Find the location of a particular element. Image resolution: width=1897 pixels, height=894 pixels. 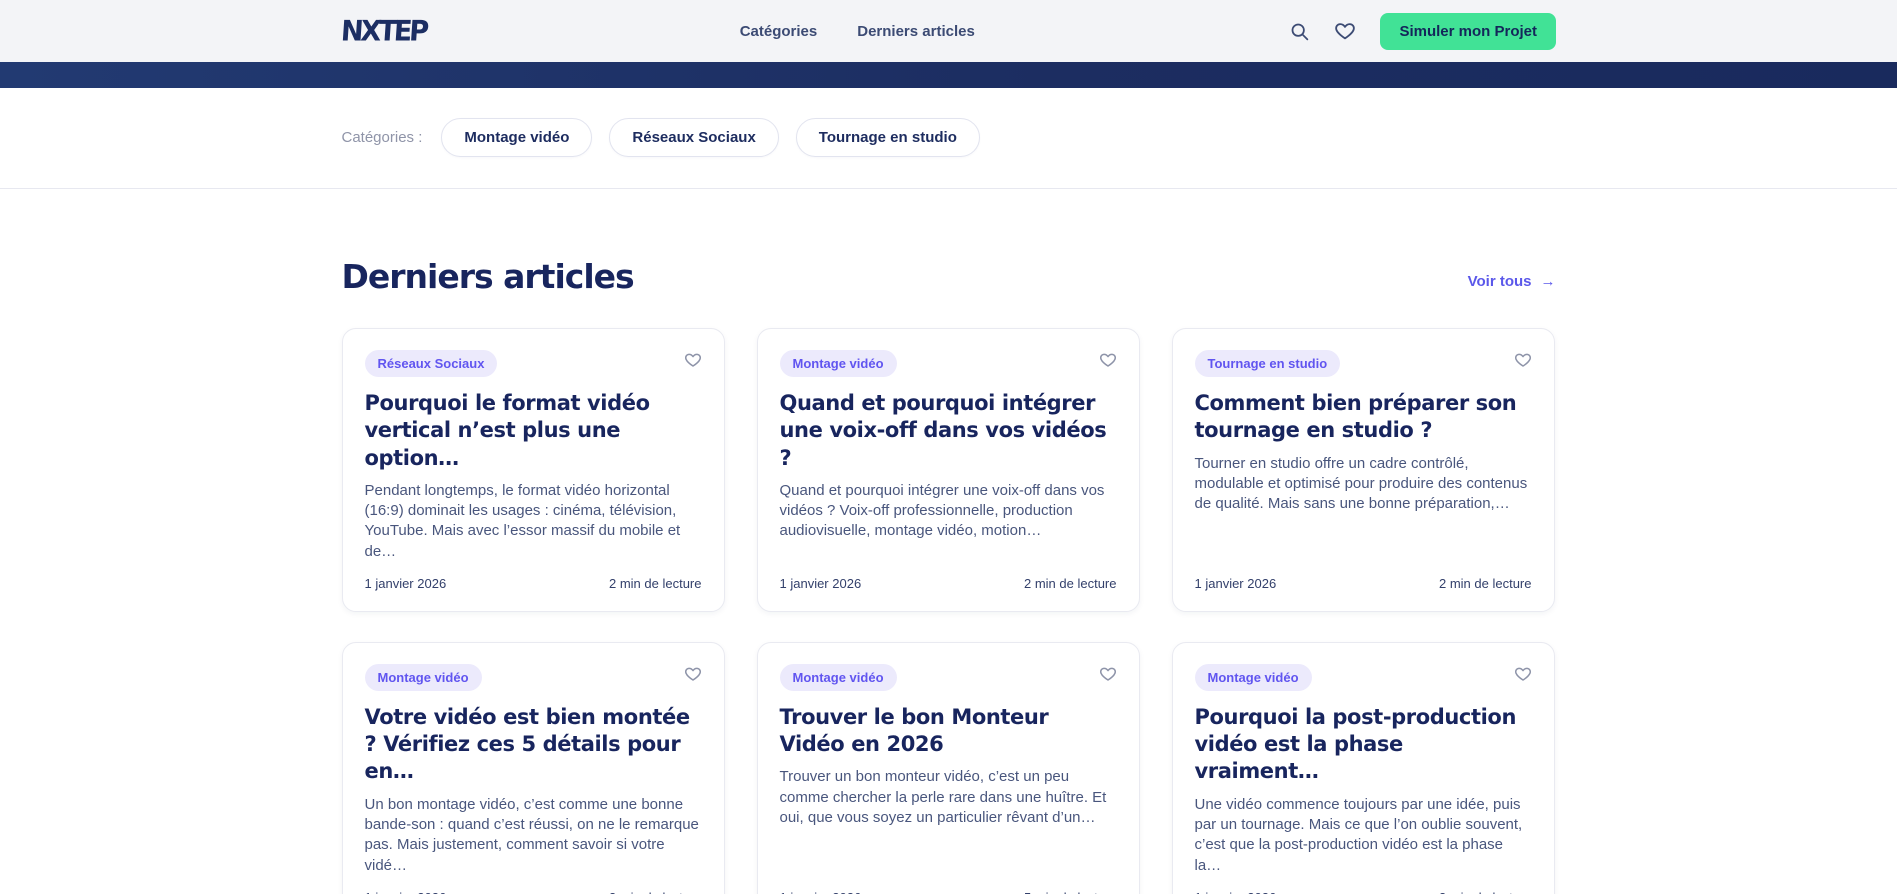

brand-logo: NXTEP is located at coordinates (383, 31).